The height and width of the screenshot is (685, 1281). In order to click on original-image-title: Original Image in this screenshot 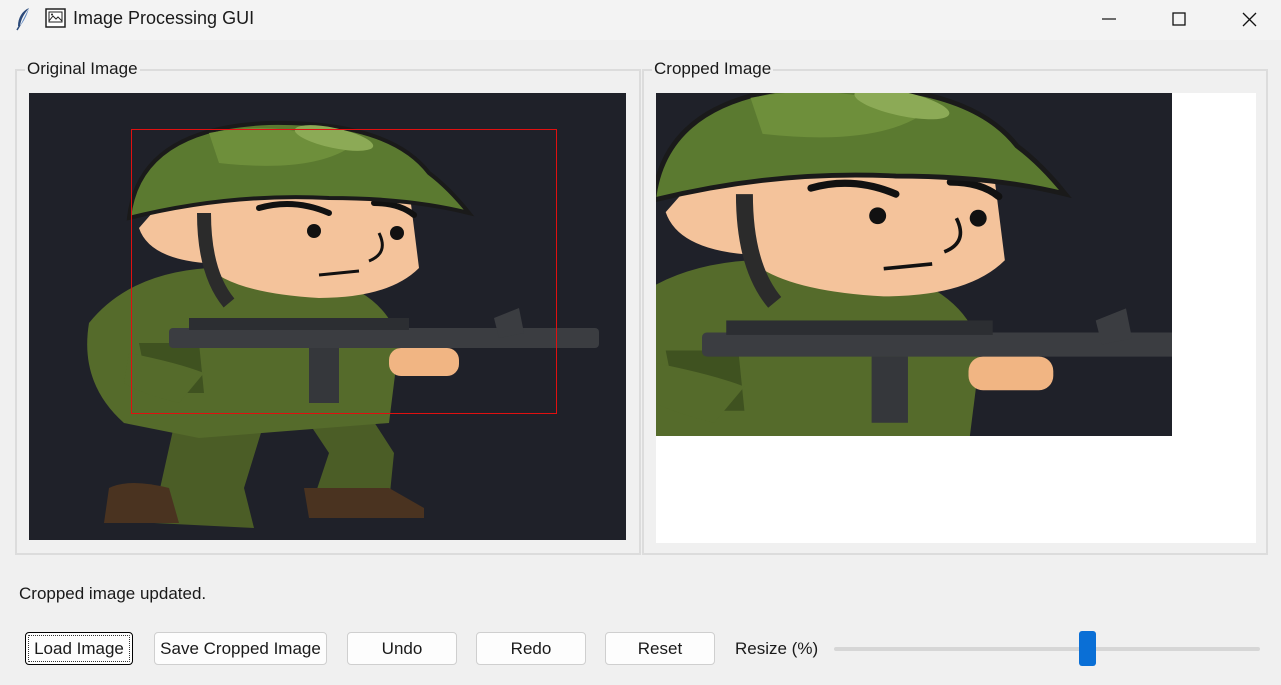, I will do `click(82, 69)`.